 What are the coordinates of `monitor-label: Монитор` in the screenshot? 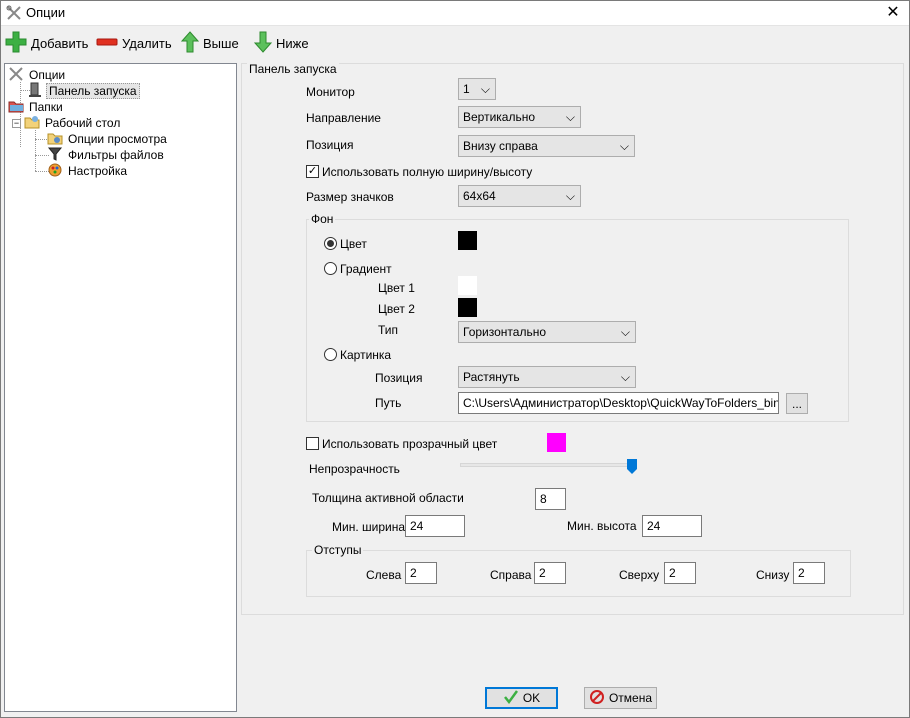 It's located at (330, 92).